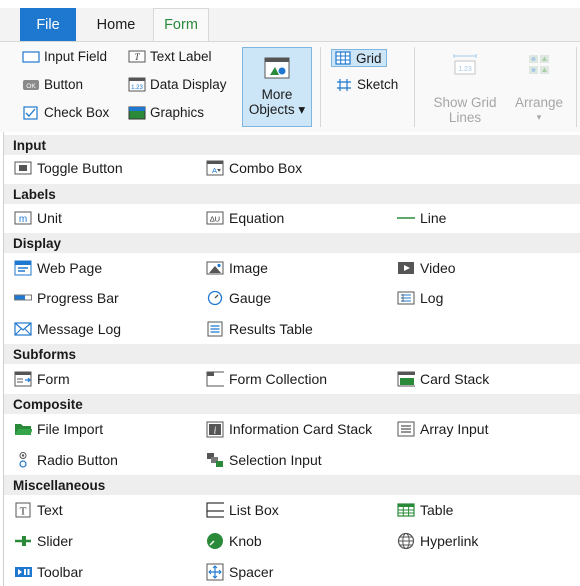 This screenshot has width=580, height=586. I want to click on more-objects-button: More Objects ▾, so click(277, 87).